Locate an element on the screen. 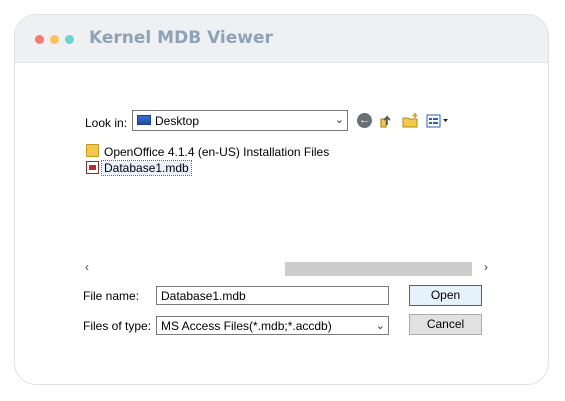 Image resolution: width=565 pixels, height=401 pixels. maximize-dot-icon is located at coordinates (69, 39).